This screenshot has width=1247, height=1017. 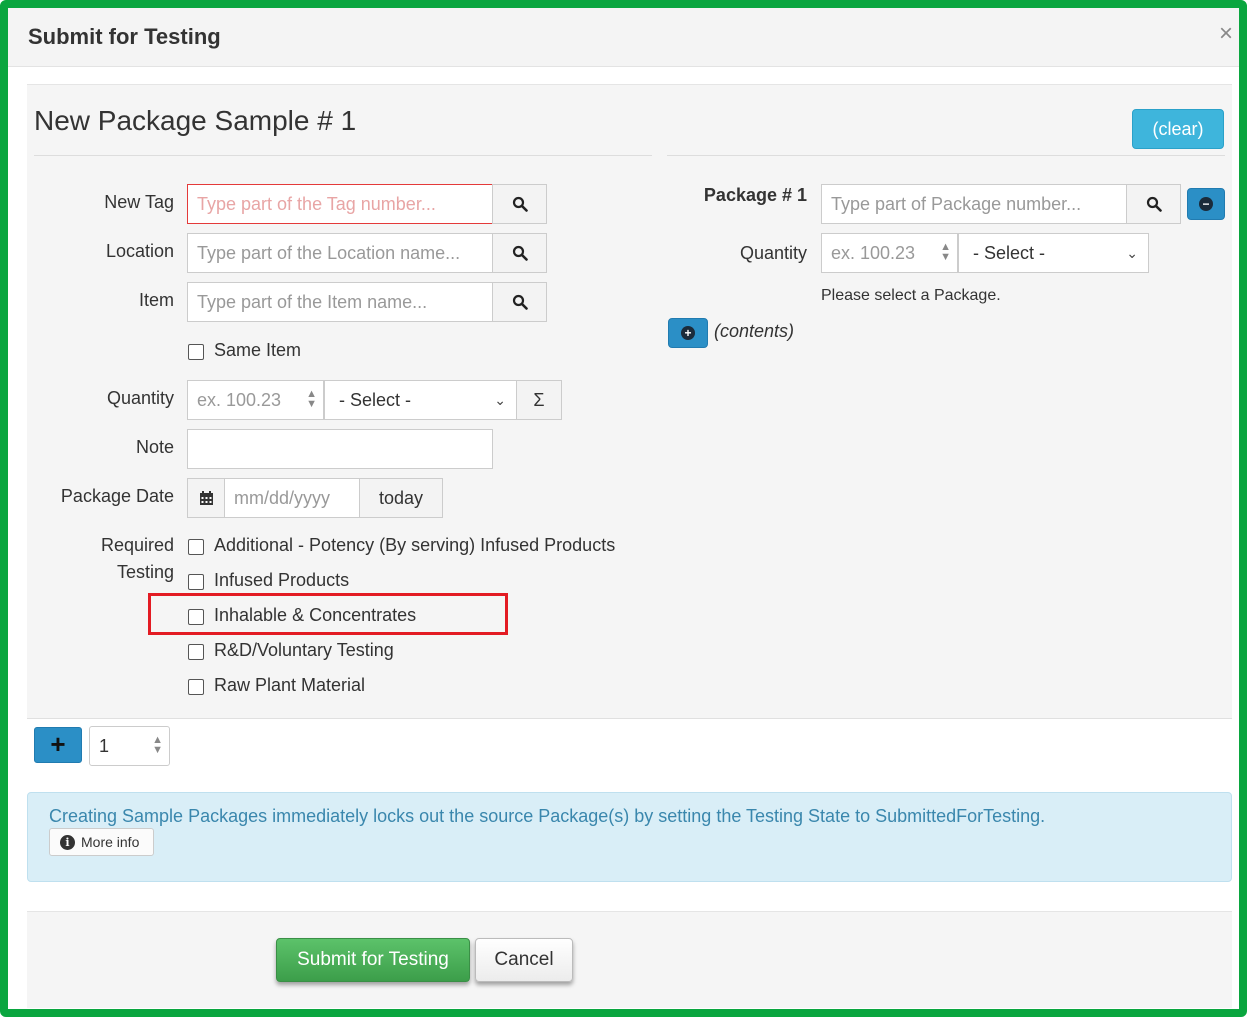 What do you see at coordinates (1009, 253) in the screenshot?
I see `package-unit-selected: - Select -` at bounding box center [1009, 253].